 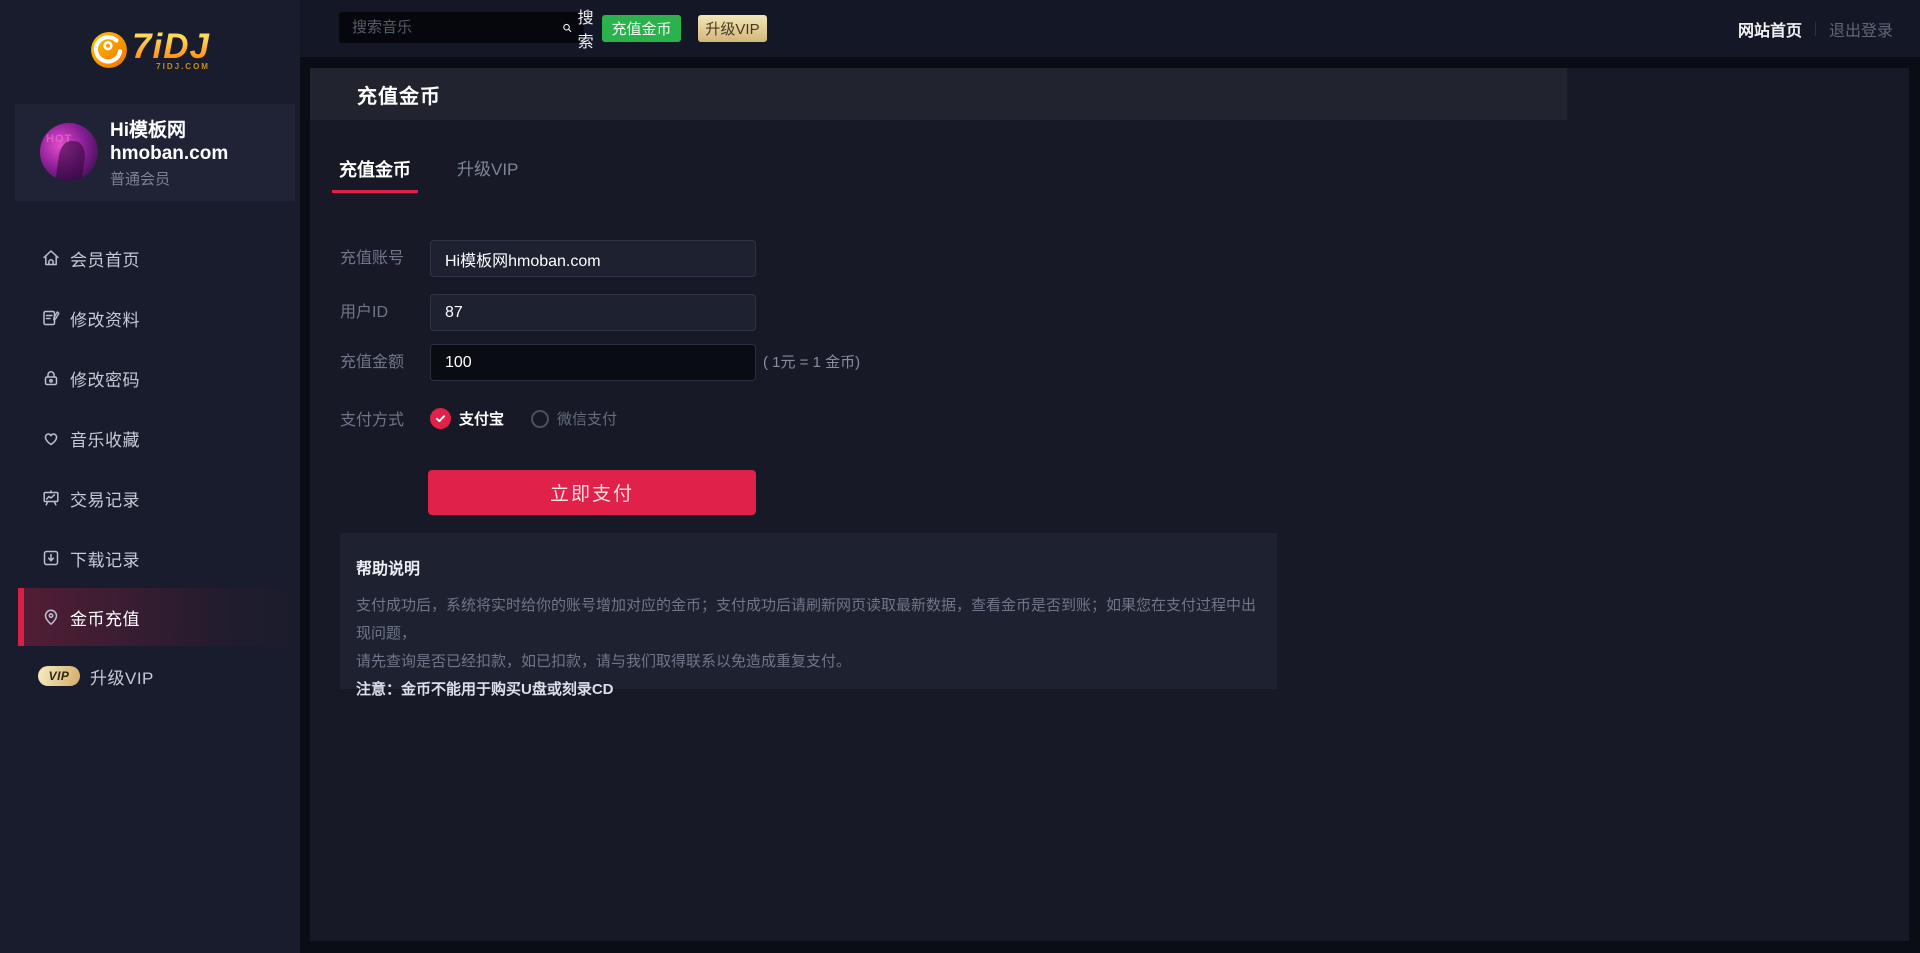 What do you see at coordinates (487, 173) in the screenshot?
I see `tab-upgrade-vip: 升级VIP` at bounding box center [487, 173].